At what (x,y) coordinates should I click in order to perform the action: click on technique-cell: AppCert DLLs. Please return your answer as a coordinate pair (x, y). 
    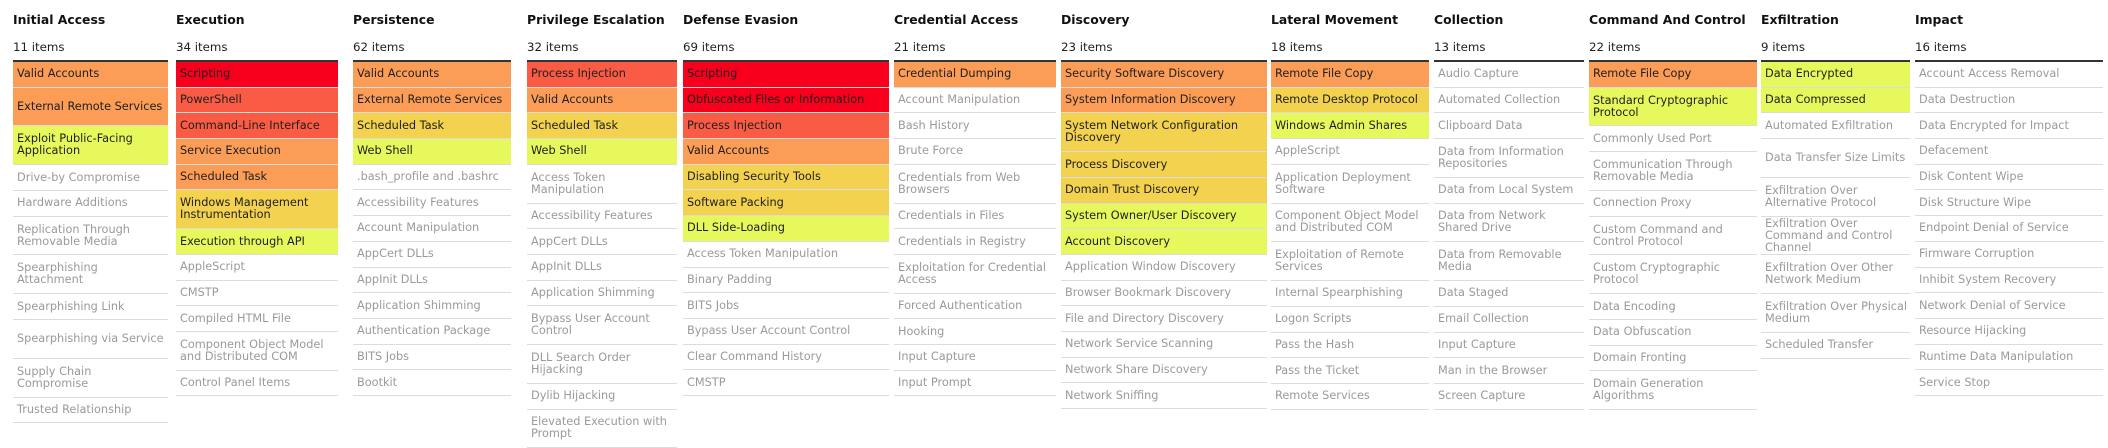
    Looking at the image, I should click on (432, 255).